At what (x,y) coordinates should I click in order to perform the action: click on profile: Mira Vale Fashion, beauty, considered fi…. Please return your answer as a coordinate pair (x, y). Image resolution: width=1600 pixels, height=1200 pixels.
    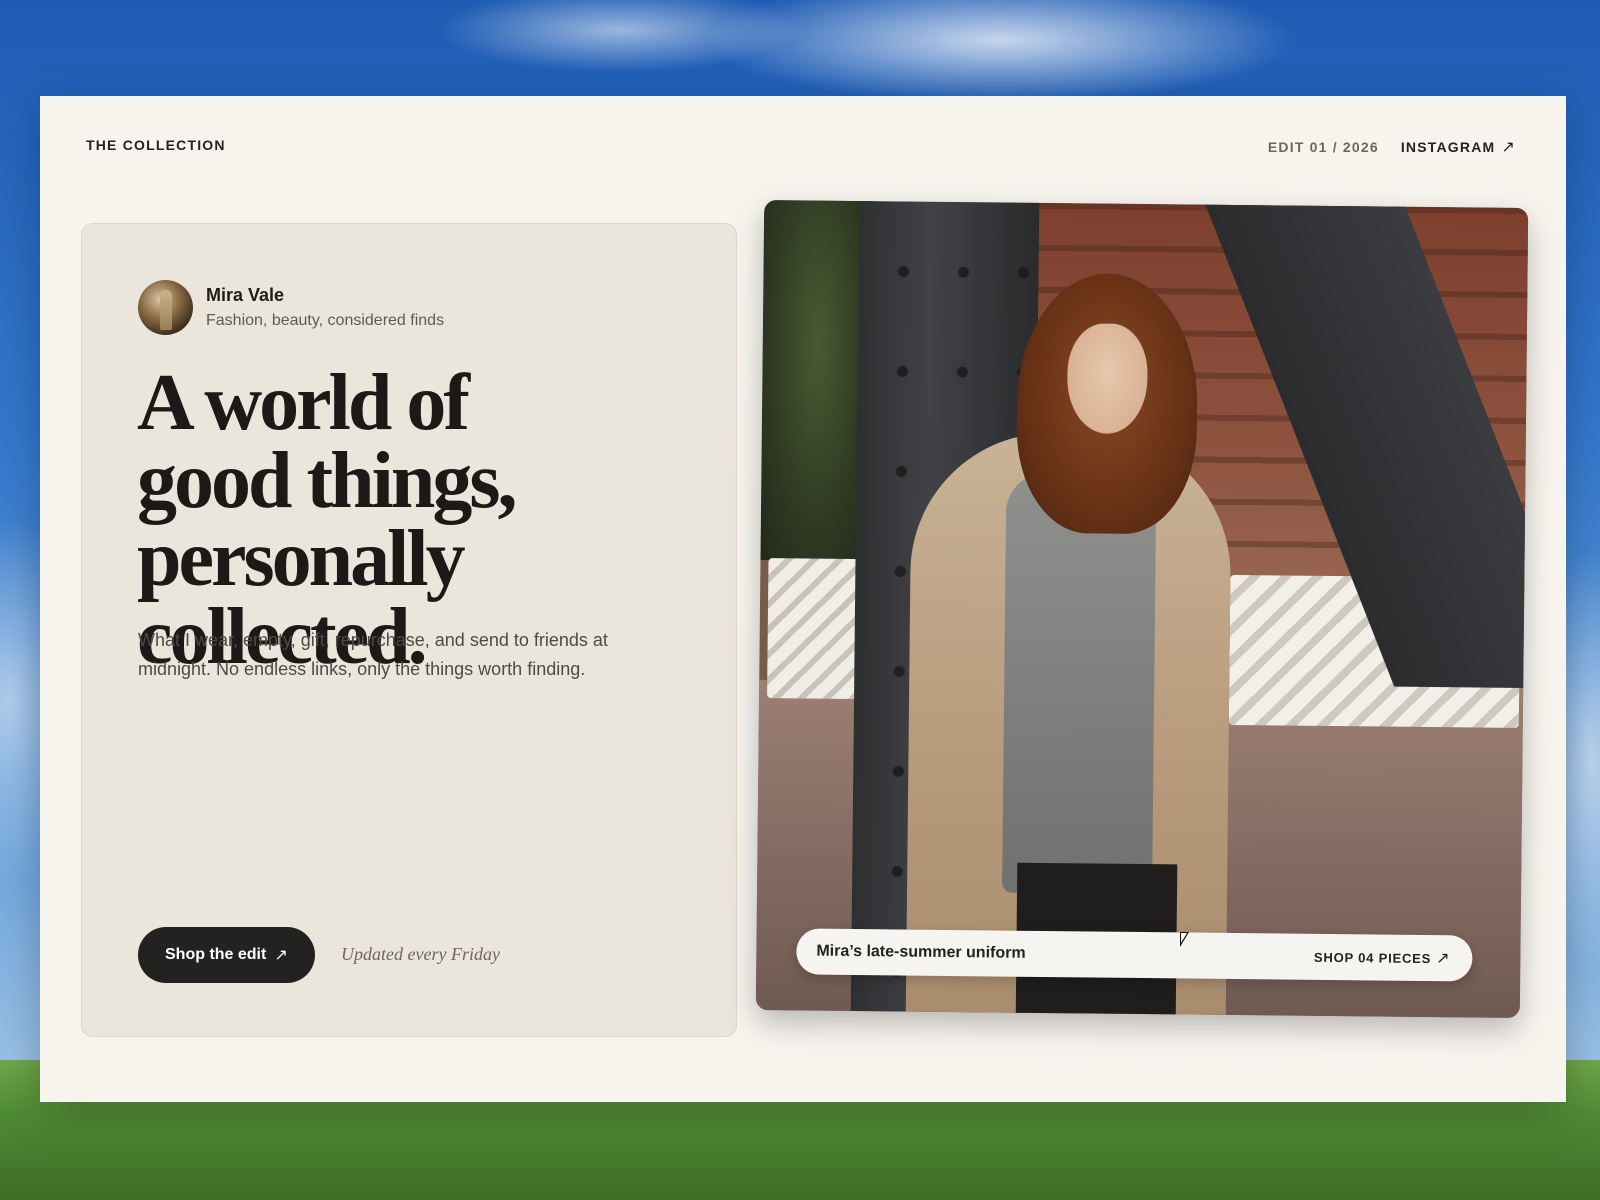
    Looking at the image, I should click on (291, 307).